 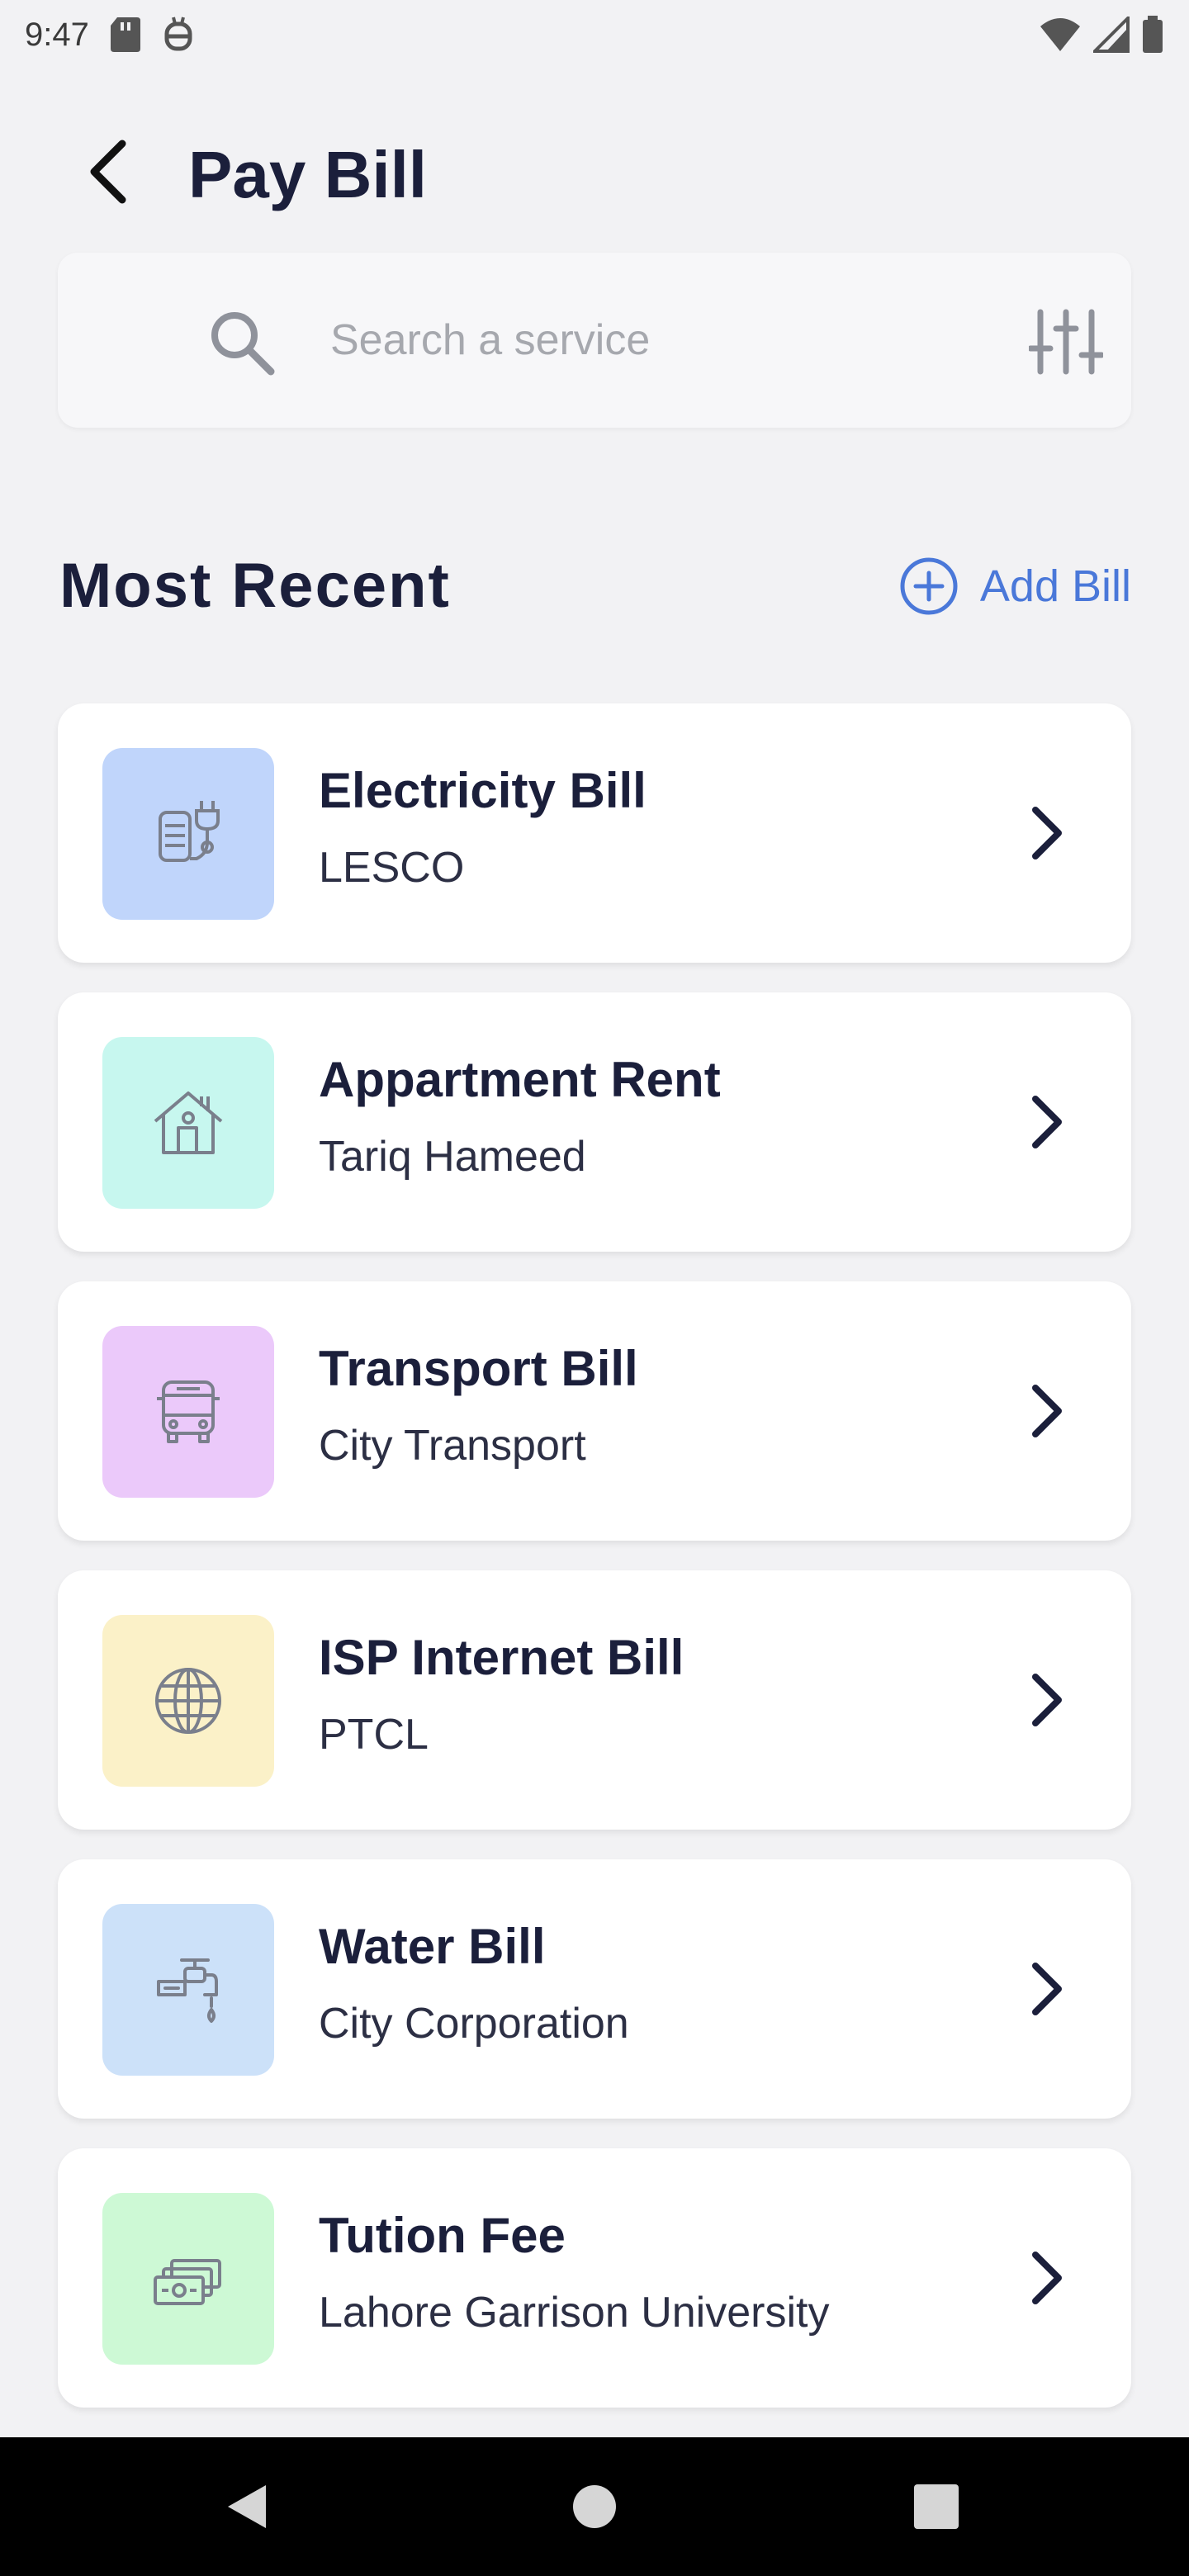 I want to click on filter-sliders-icon, so click(x=1066, y=341).